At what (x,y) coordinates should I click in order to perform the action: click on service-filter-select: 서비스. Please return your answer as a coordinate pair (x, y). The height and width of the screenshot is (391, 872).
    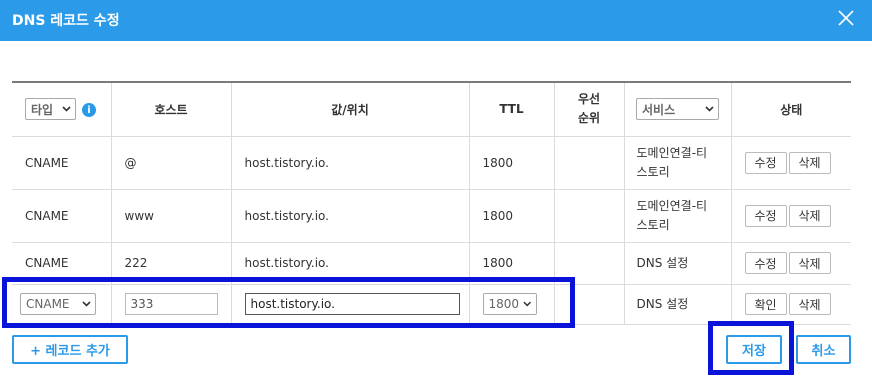
    Looking at the image, I should click on (677, 109).